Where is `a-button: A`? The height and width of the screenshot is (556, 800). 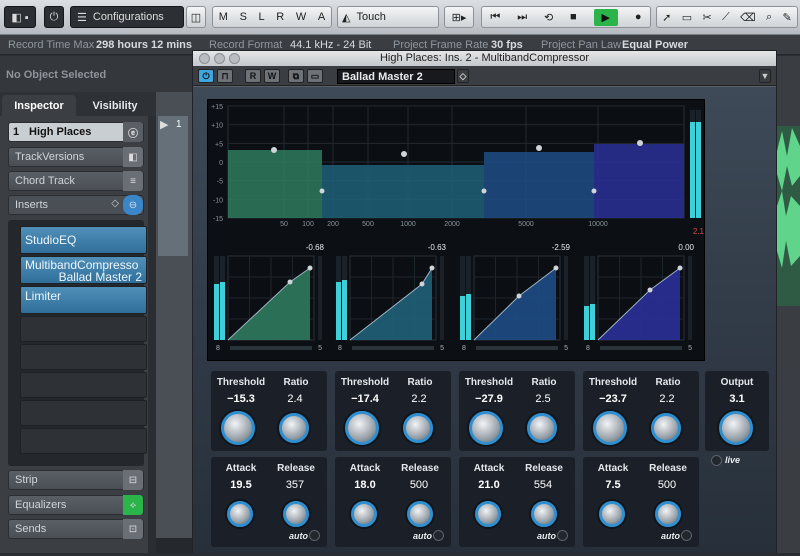
a-button: A is located at coordinates (321, 17).